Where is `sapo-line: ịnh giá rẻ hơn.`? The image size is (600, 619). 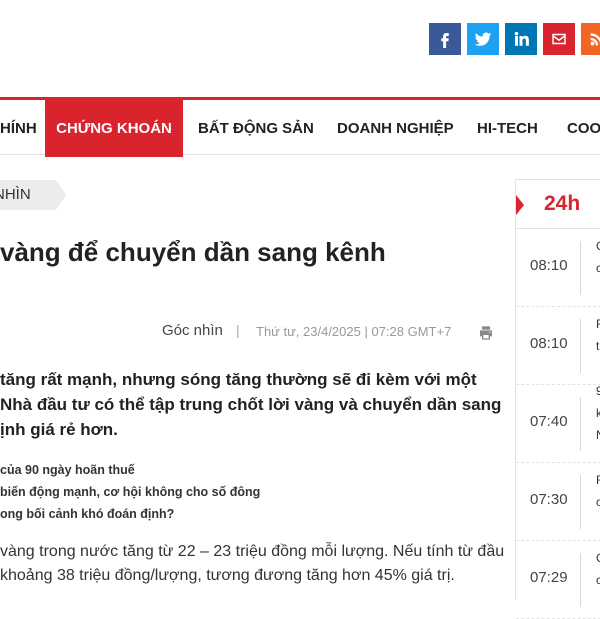 sapo-line: ịnh giá rẻ hơn. is located at coordinates (59, 429).